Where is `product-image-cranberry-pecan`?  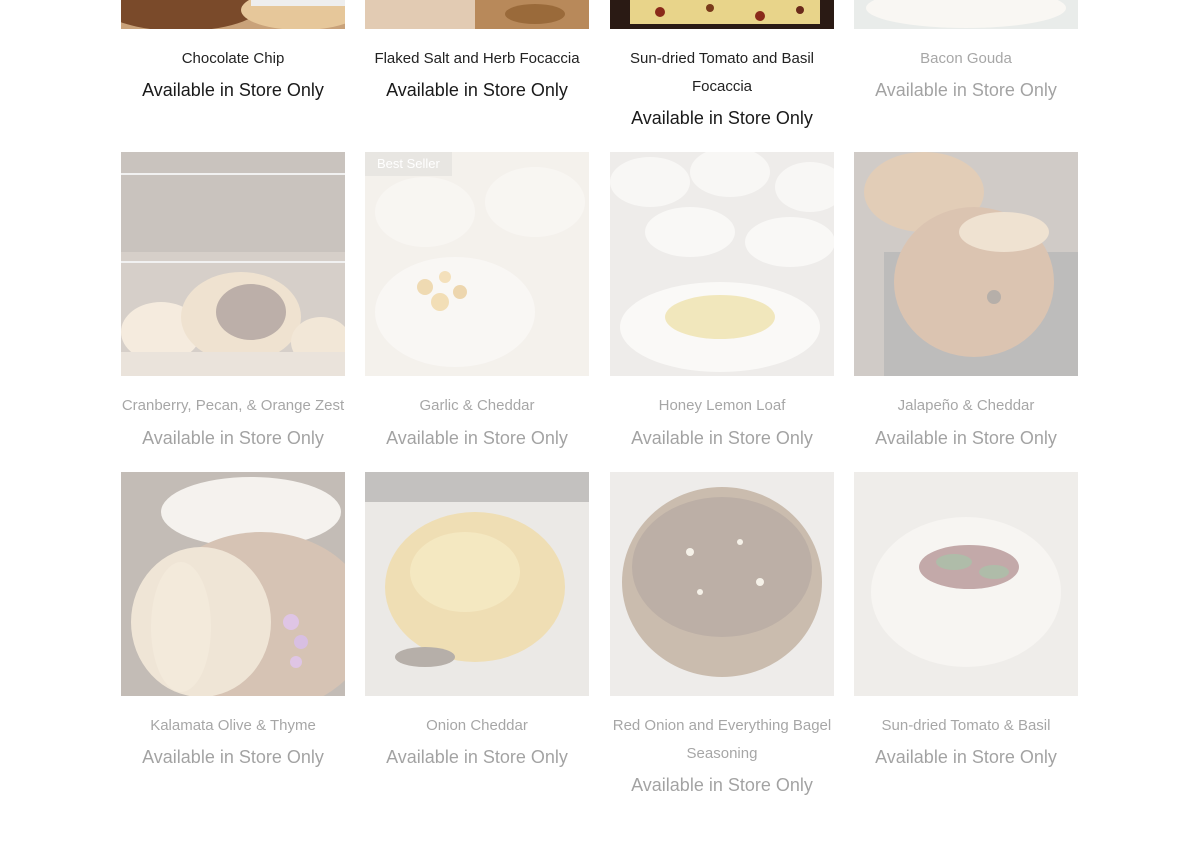 product-image-cranberry-pecan is located at coordinates (233, 264).